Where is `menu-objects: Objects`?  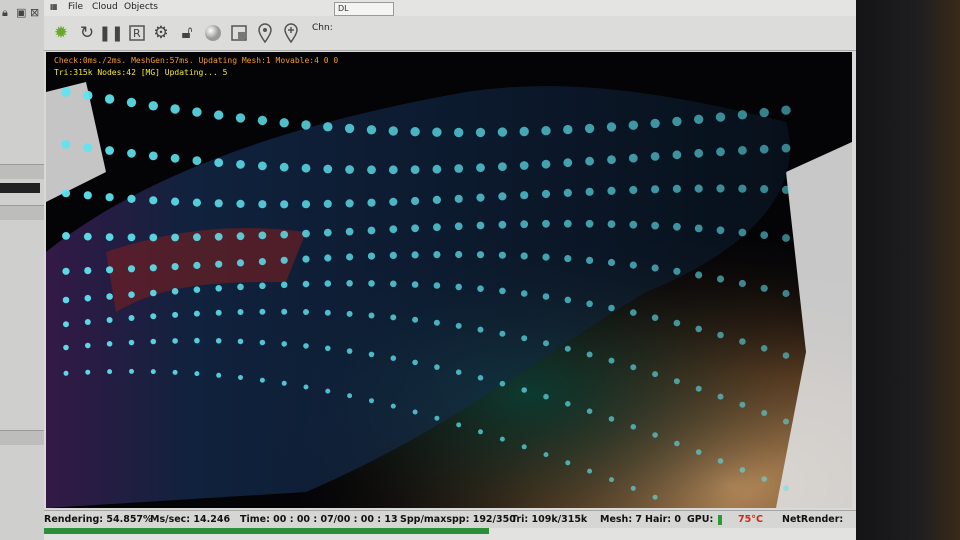
menu-objects: Objects is located at coordinates (141, 7).